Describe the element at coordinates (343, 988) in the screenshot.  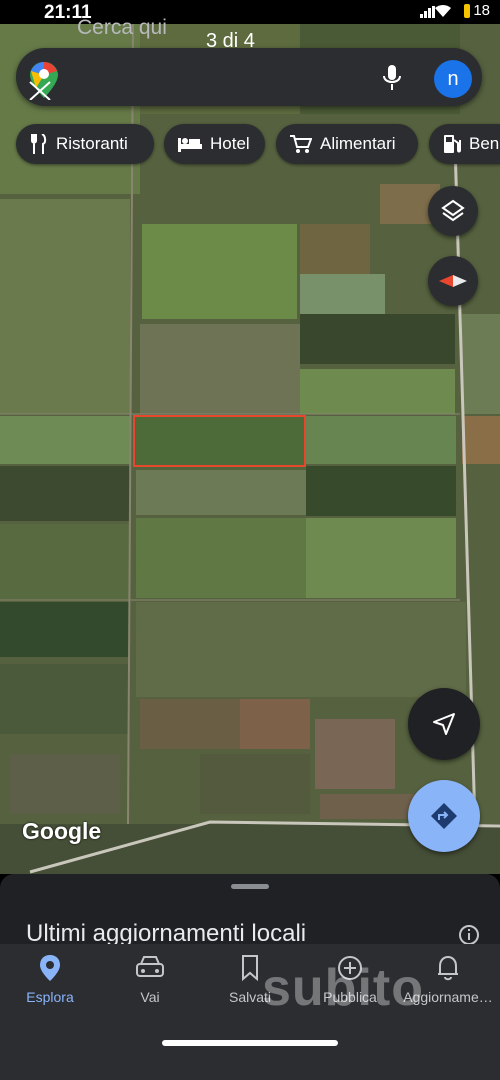
I see `subito-watermark: subito` at that location.